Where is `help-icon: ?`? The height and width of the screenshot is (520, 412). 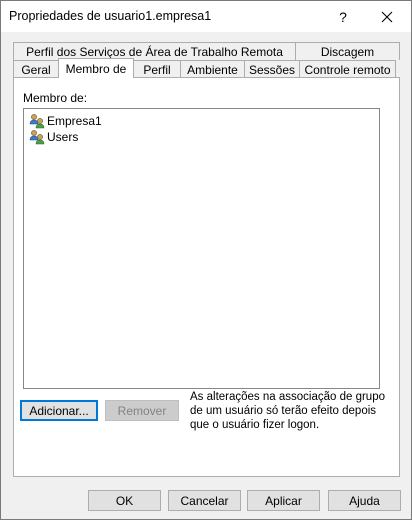 help-icon: ? is located at coordinates (343, 16).